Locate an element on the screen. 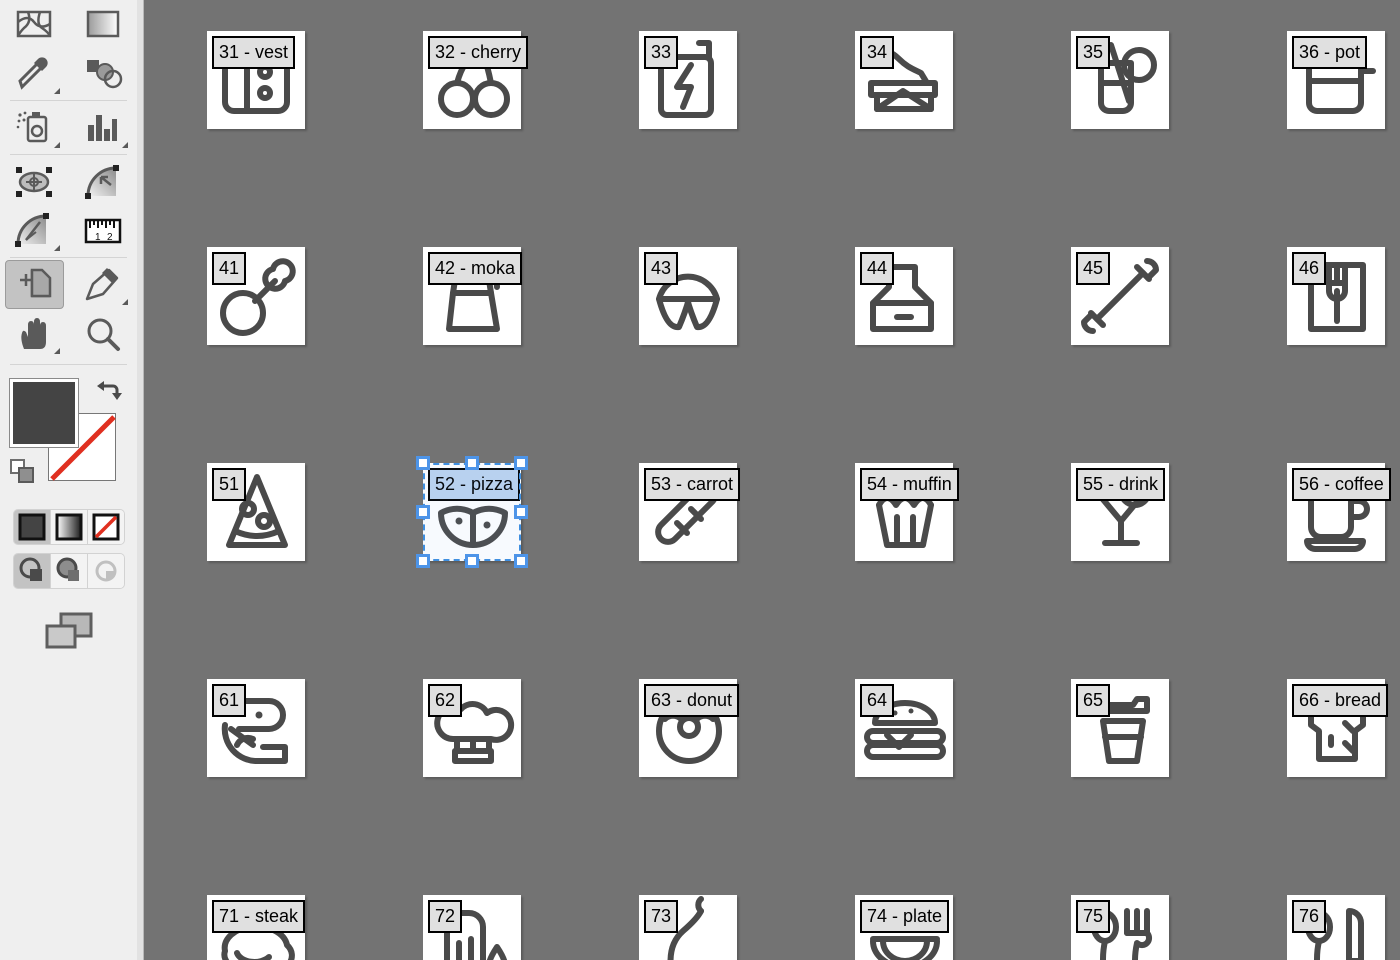 Image resolution: width=1400 pixels, height=960 pixels. icon-label: 55 - drink is located at coordinates (1121, 484).